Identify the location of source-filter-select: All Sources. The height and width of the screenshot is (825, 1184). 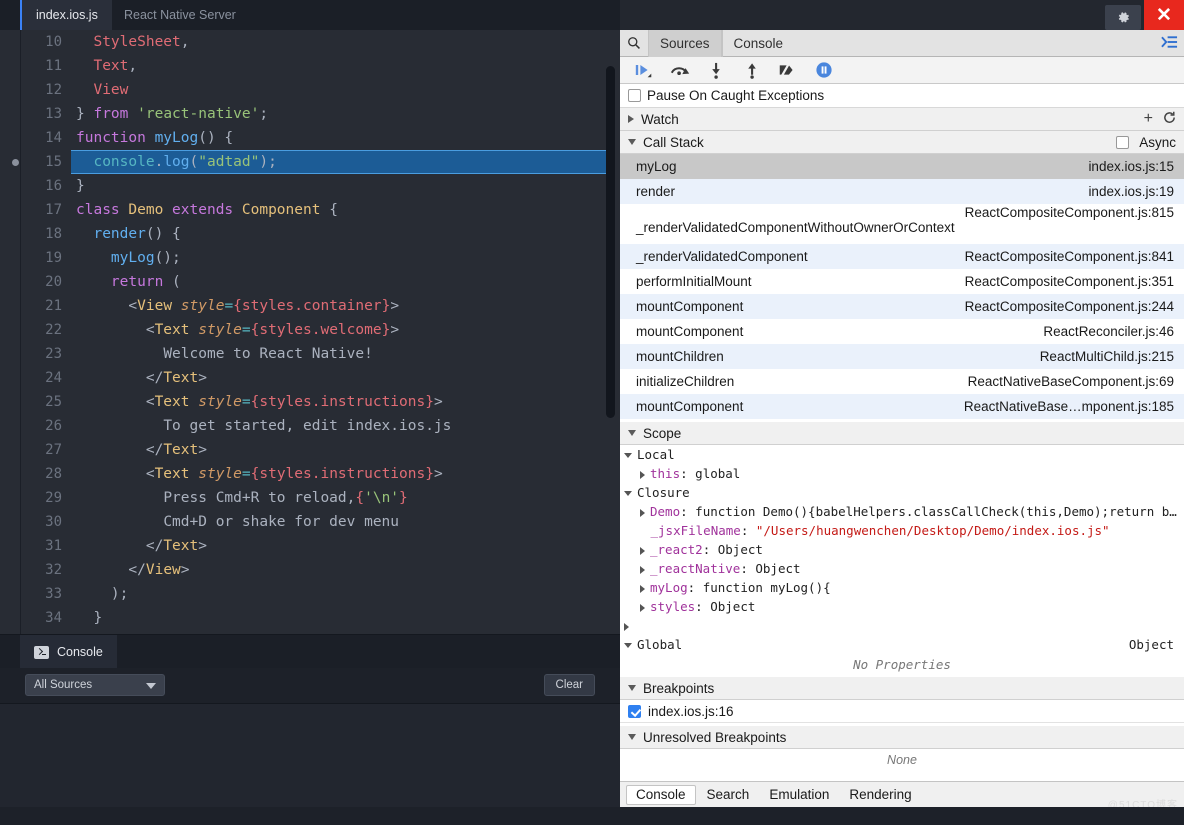
(95, 685).